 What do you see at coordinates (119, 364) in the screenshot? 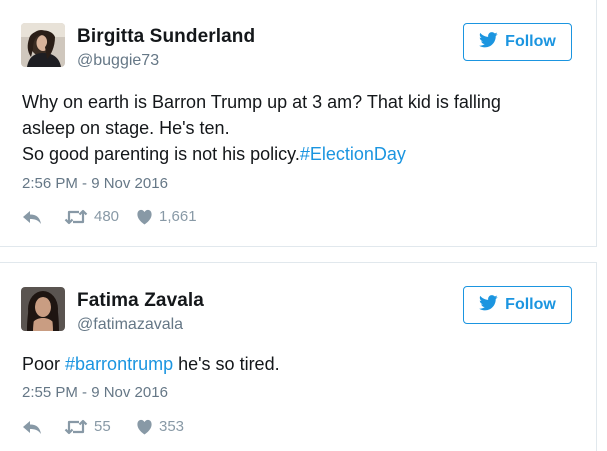
I see `hashtag-link: #barrontrump` at bounding box center [119, 364].